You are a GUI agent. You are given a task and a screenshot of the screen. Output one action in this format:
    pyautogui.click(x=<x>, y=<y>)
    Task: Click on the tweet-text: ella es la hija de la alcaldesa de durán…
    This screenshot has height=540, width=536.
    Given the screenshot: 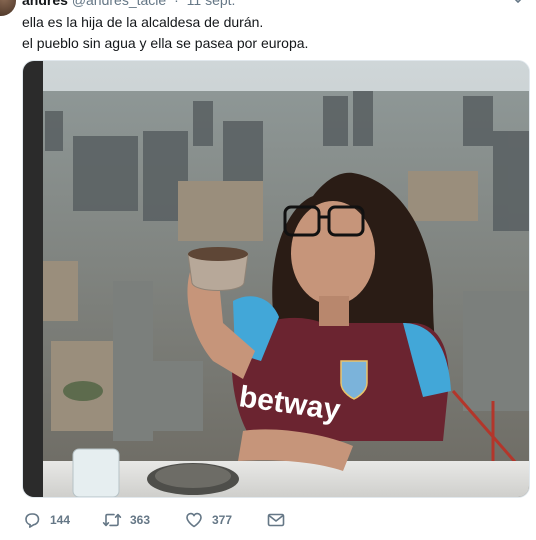 What is the action you would take?
    pyautogui.click(x=272, y=33)
    